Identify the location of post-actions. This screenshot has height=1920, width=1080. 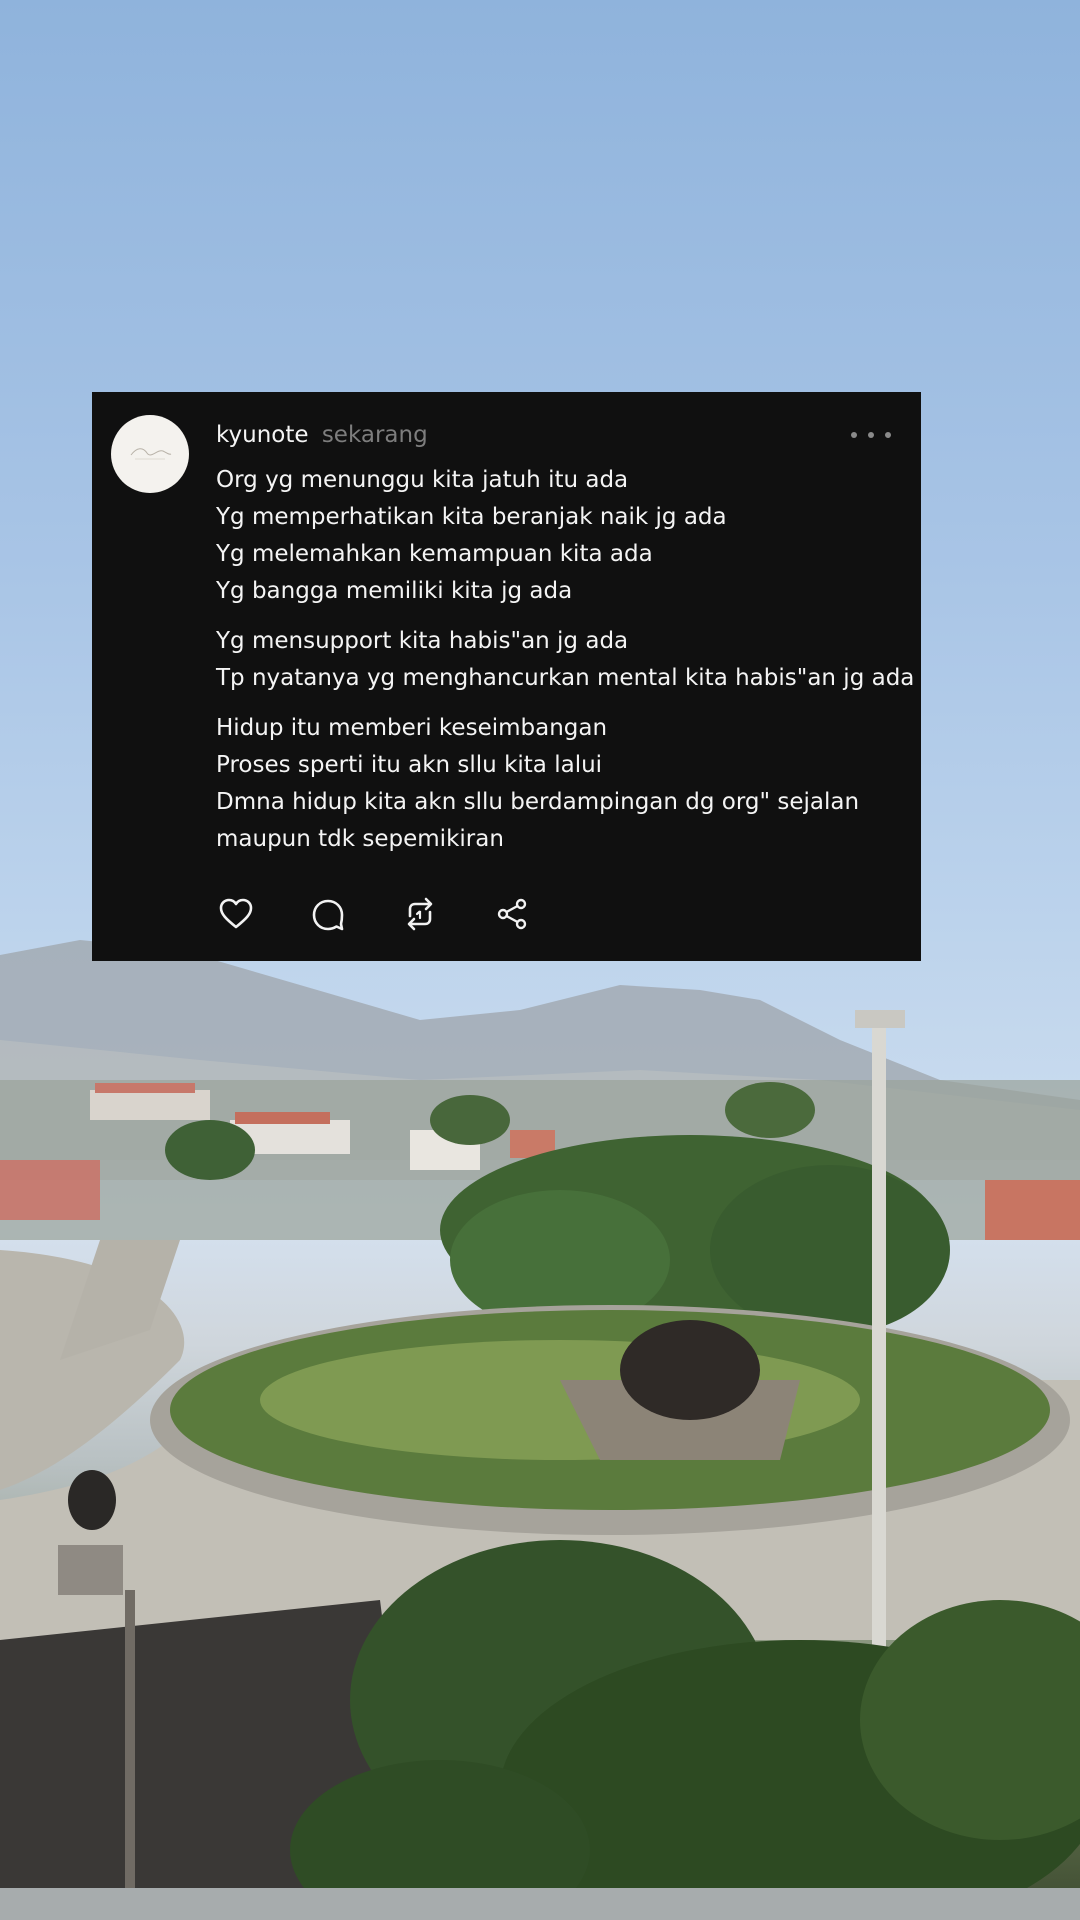
(398, 914).